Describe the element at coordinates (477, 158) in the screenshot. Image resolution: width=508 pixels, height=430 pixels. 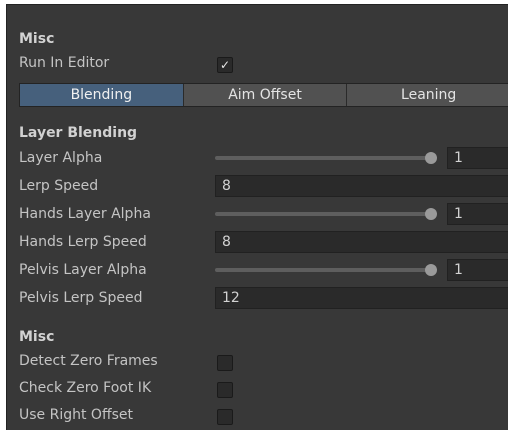
I see `layer-alpha-field: 1` at that location.